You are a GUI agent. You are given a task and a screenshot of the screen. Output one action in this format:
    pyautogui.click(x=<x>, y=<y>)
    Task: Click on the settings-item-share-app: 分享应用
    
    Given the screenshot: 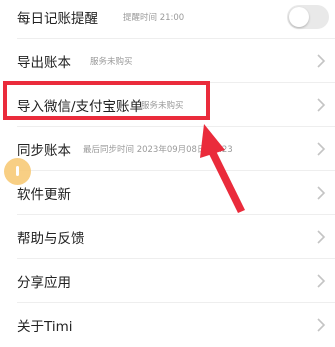 What is the action you would take?
    pyautogui.click(x=167, y=281)
    